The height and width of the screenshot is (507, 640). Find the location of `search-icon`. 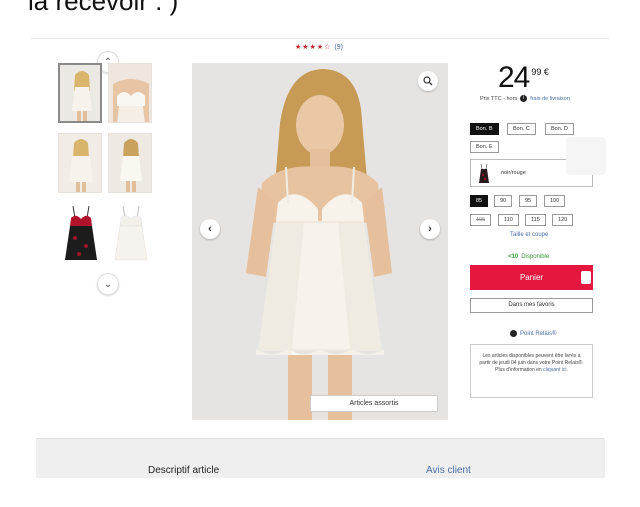

search-icon is located at coordinates (428, 81).